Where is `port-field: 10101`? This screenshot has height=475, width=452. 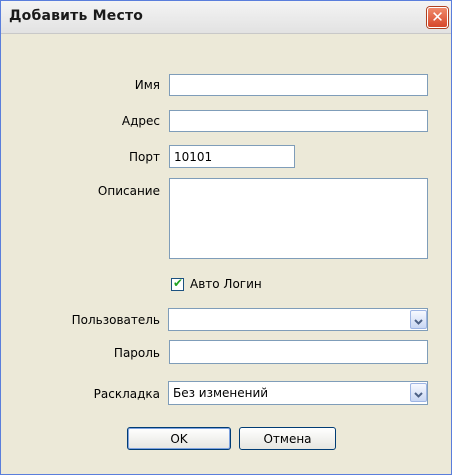 port-field: 10101 is located at coordinates (232, 156).